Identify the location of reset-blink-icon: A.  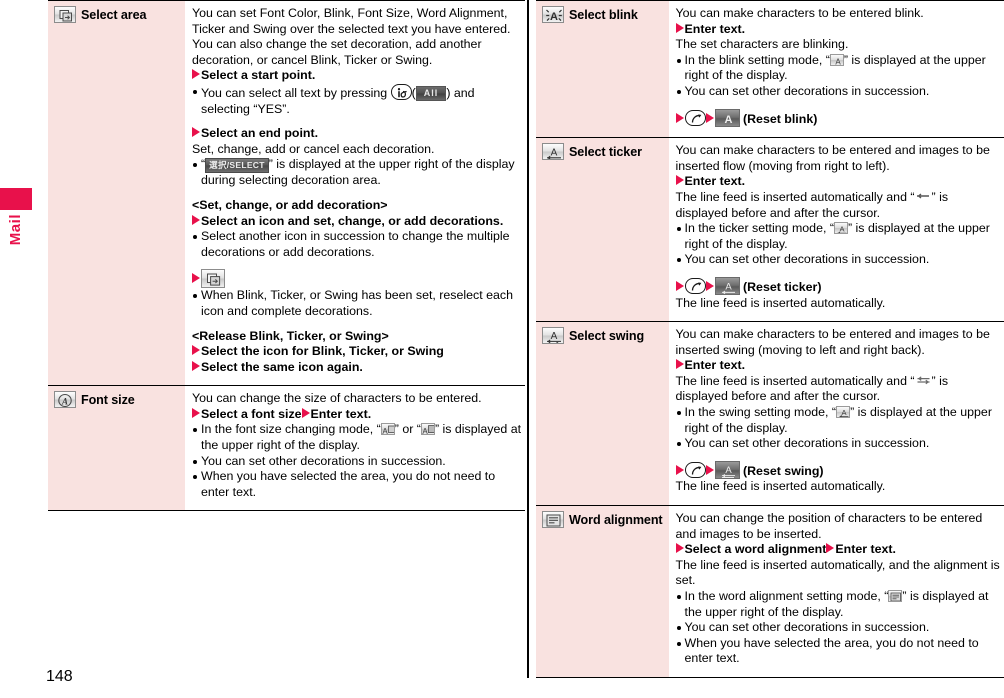
(727, 117).